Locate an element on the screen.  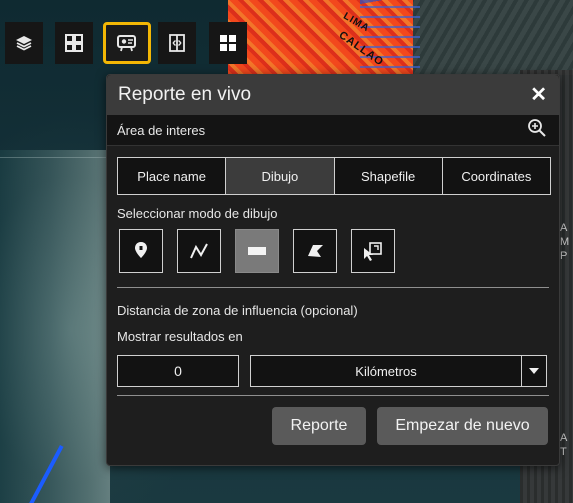
widget-grid-button is located at coordinates (228, 43).